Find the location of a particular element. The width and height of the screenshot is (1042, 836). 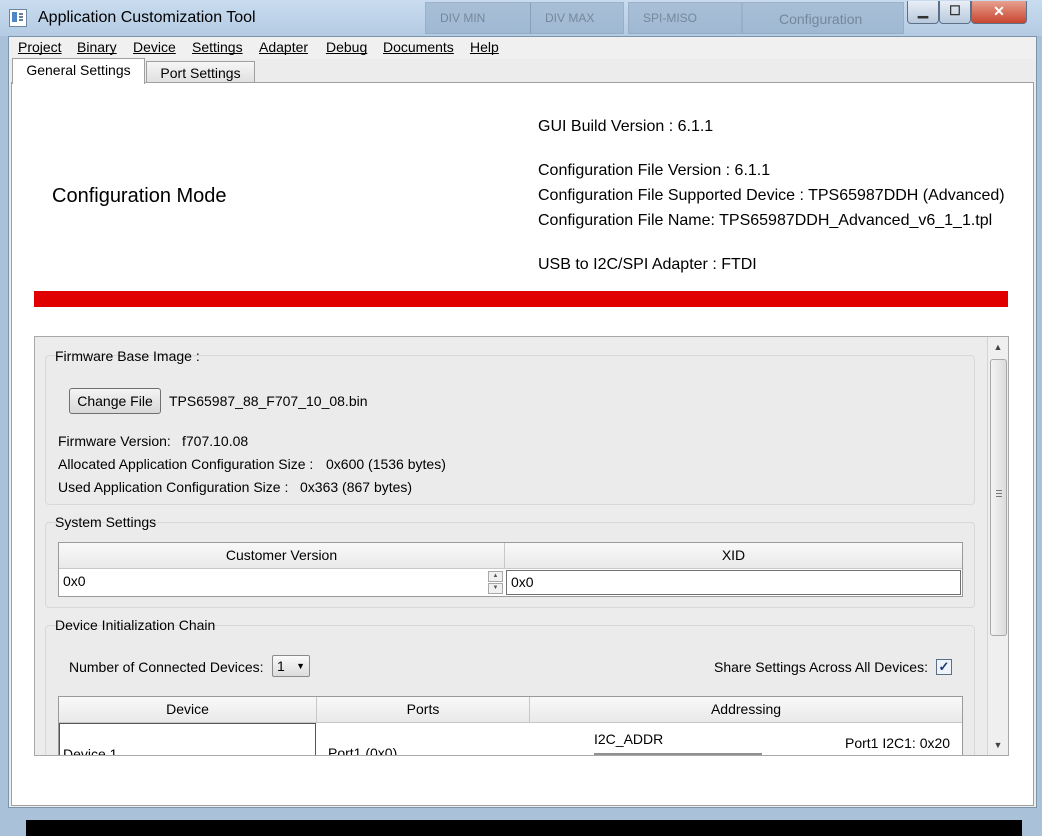

firmware-version-value: f707.10.08 is located at coordinates (215, 441).